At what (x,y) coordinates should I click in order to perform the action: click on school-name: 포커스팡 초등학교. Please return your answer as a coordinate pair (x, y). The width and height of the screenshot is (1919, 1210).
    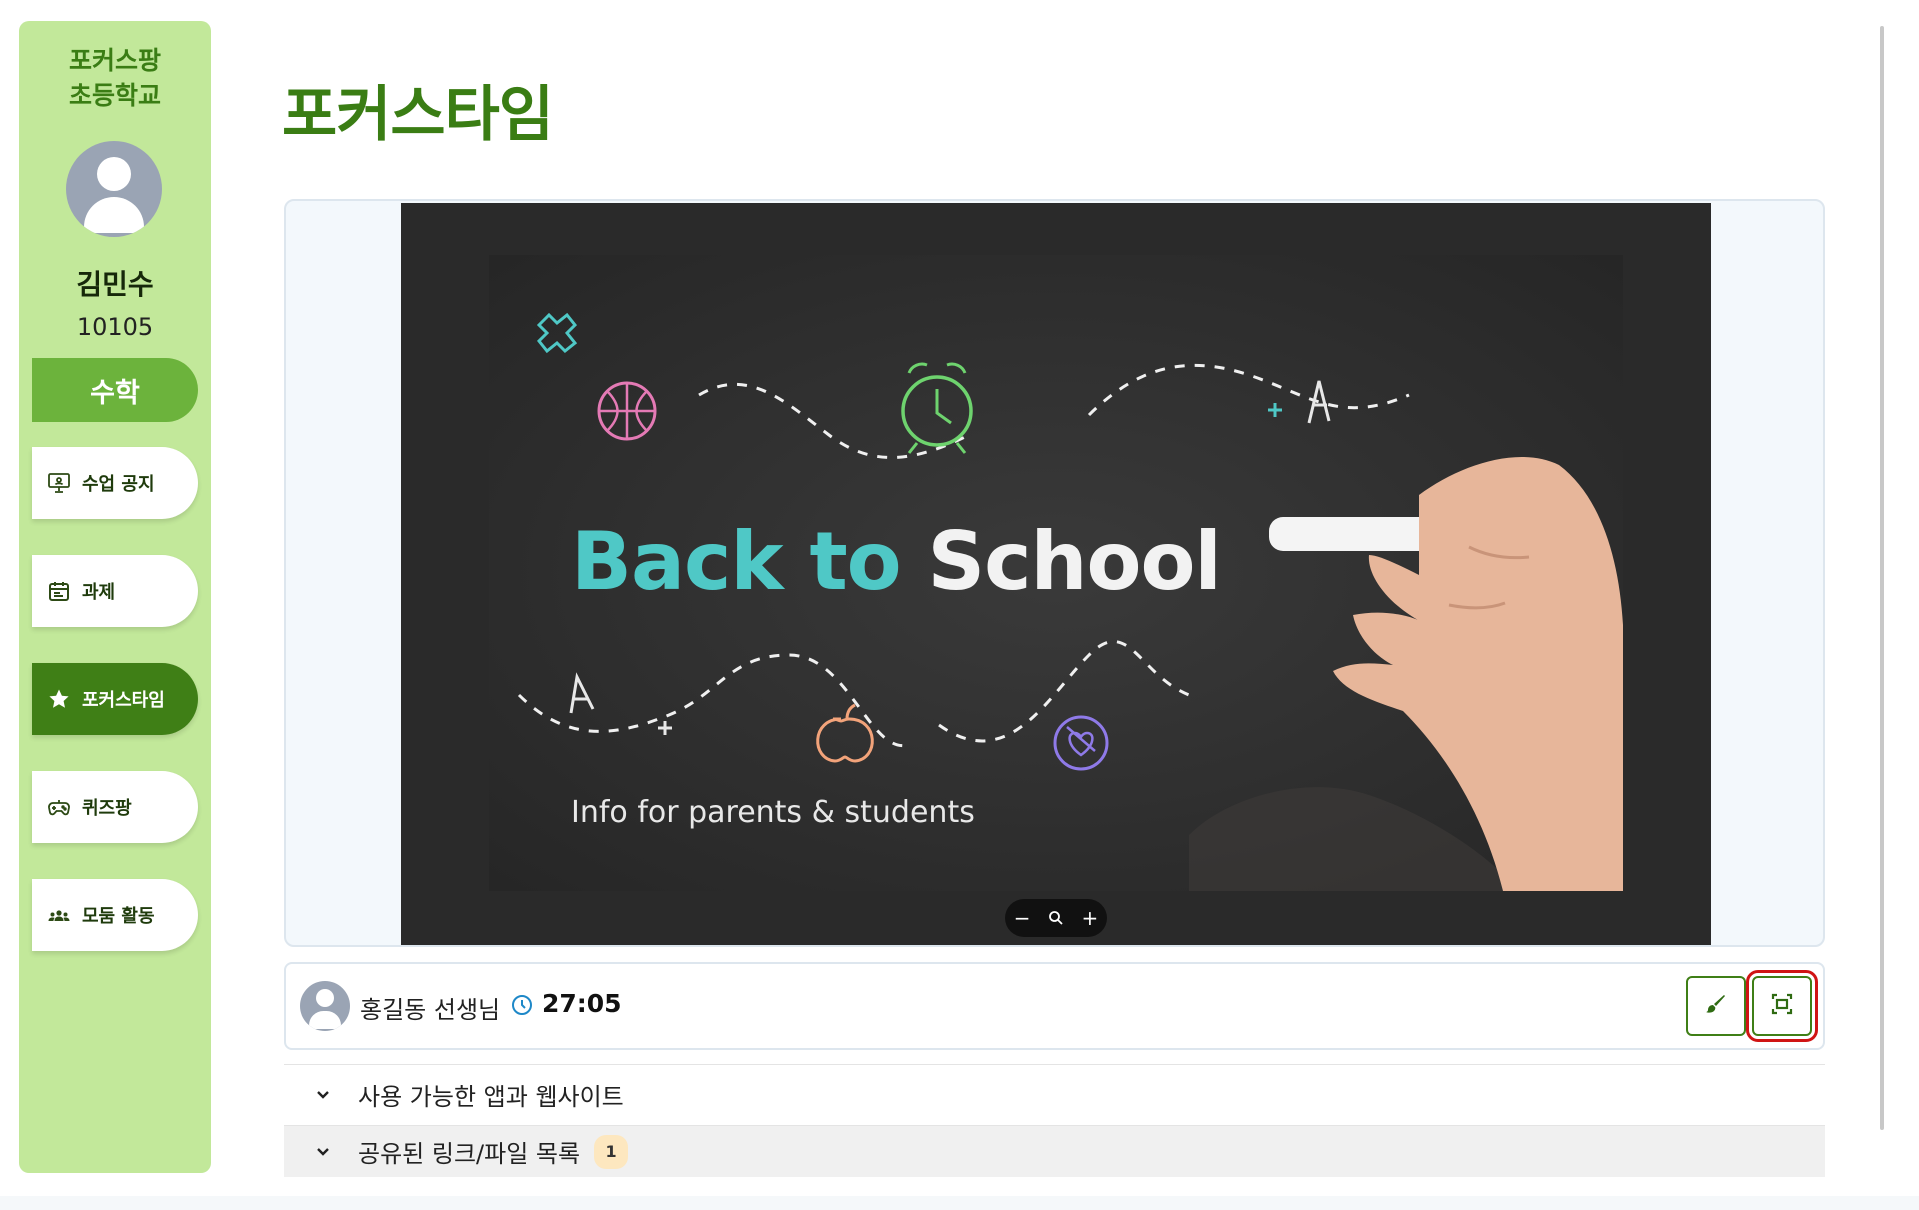
    Looking at the image, I should click on (114, 78).